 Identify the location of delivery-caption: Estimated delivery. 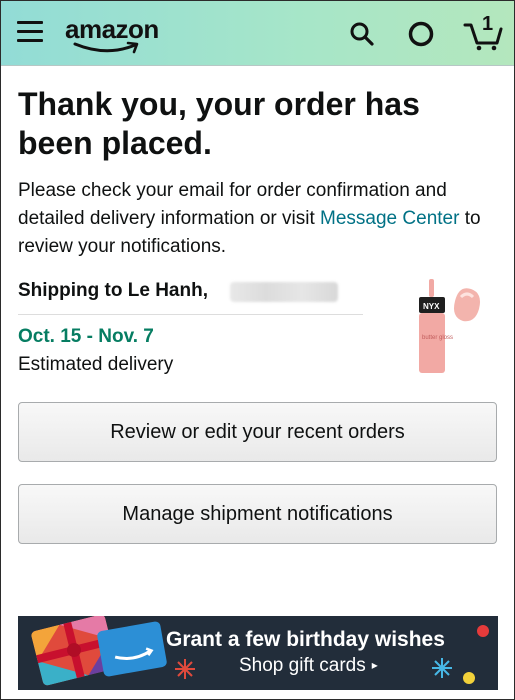
(96, 364).